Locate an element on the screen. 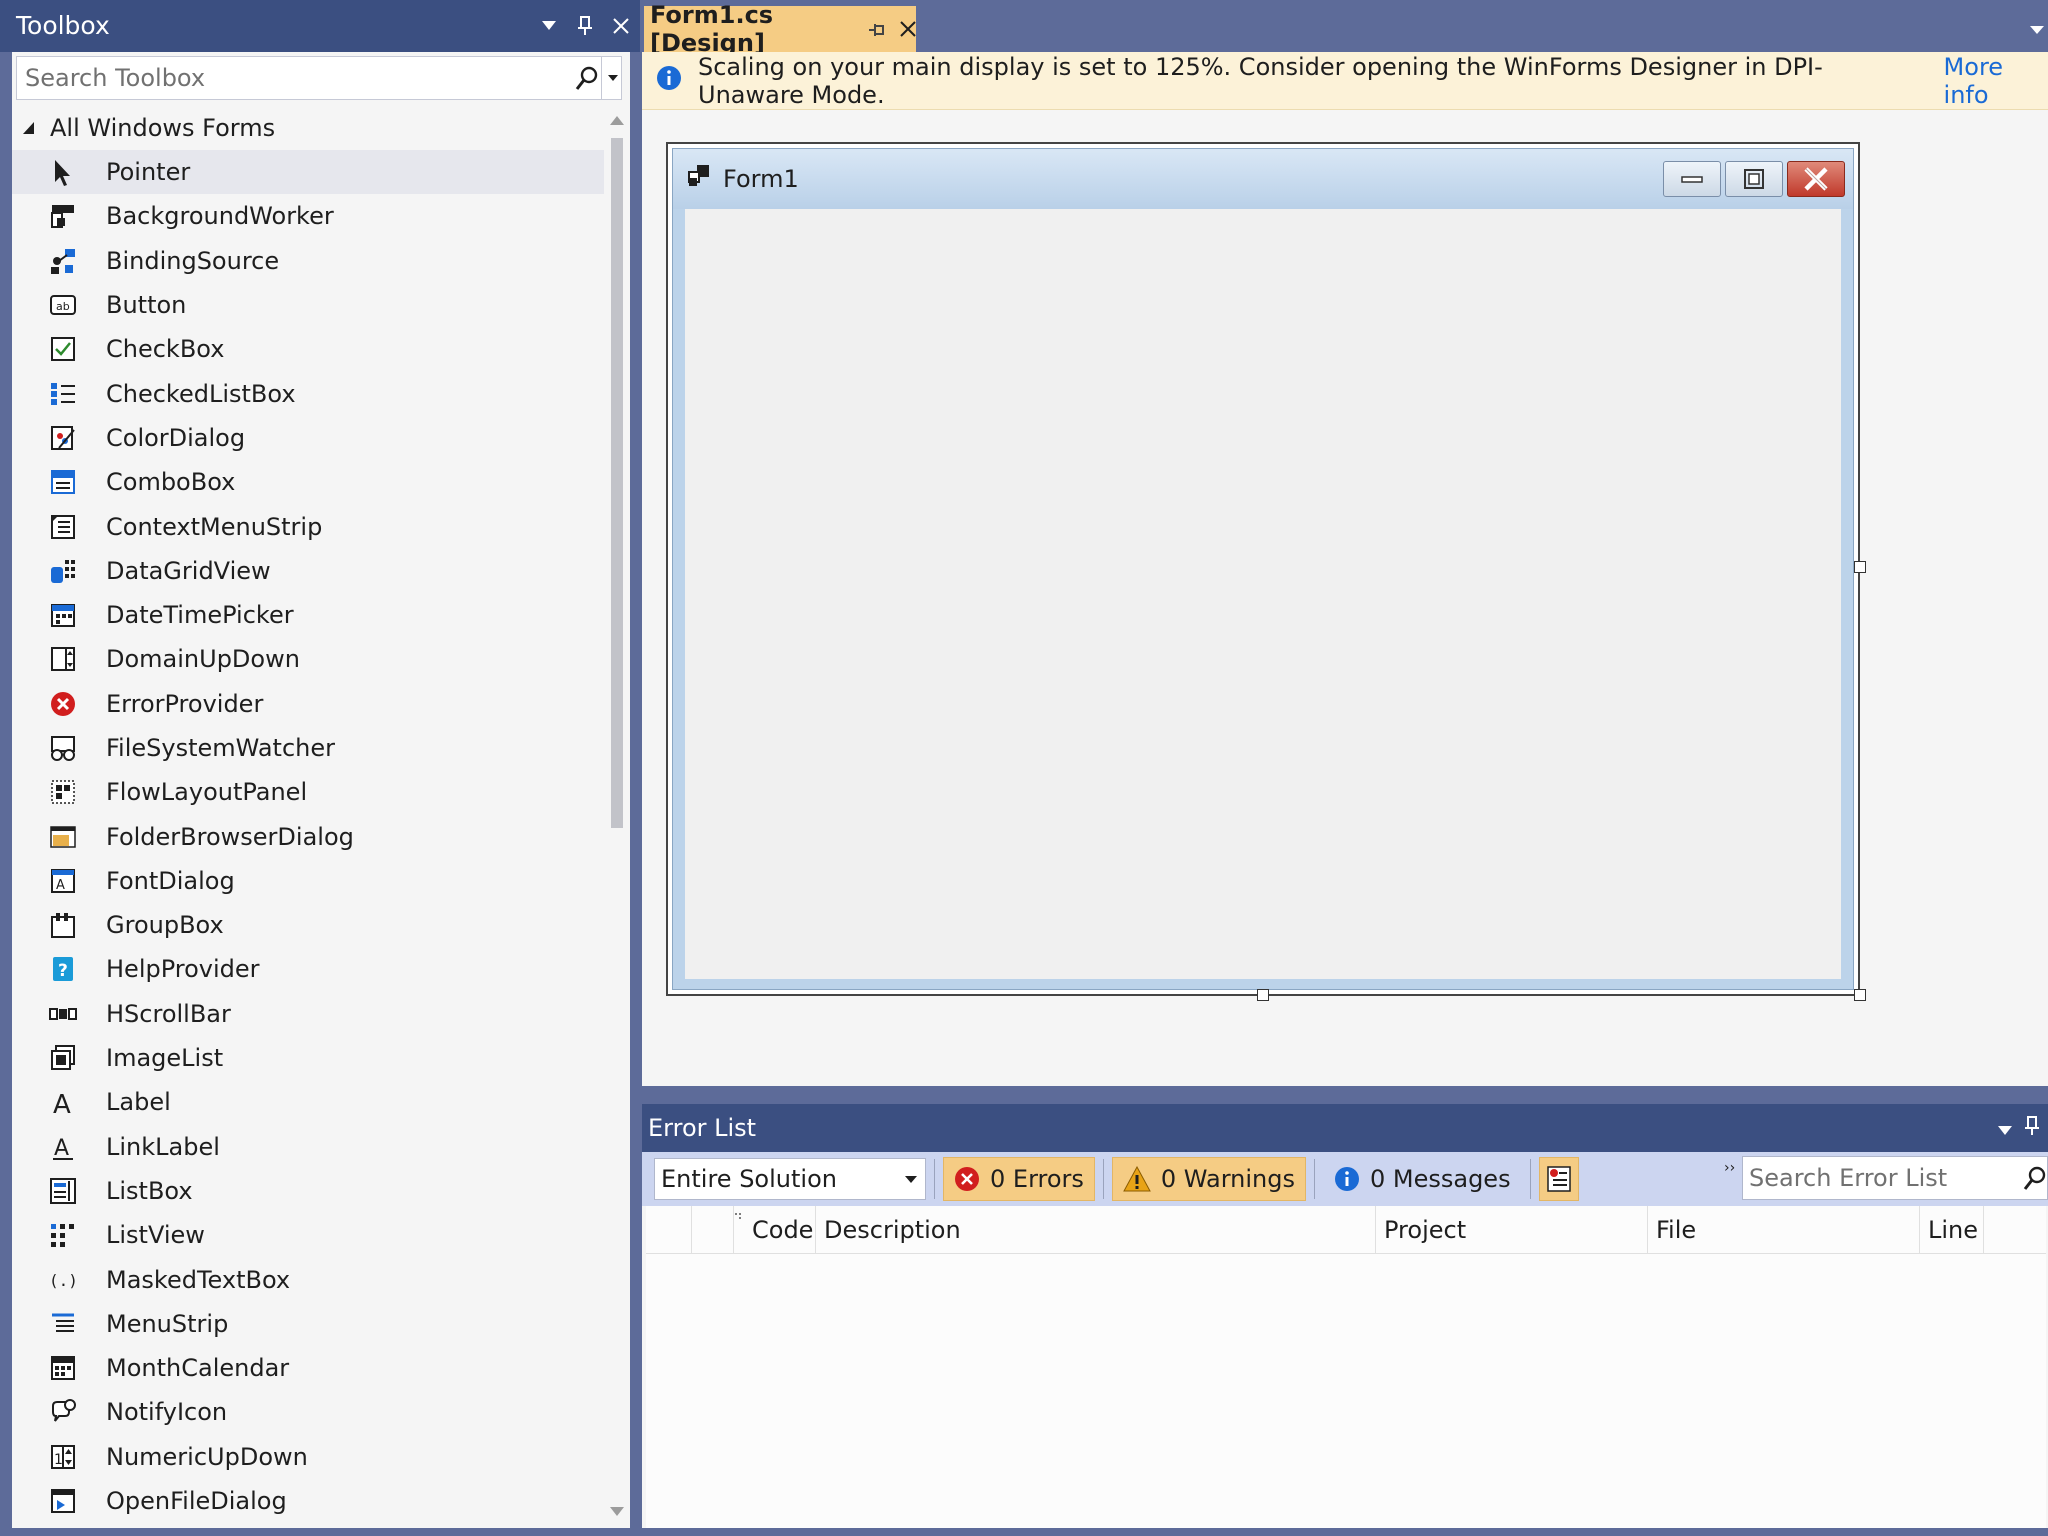 This screenshot has width=2048, height=1536. toolbox-item-button: ab Button is located at coordinates (308, 305).